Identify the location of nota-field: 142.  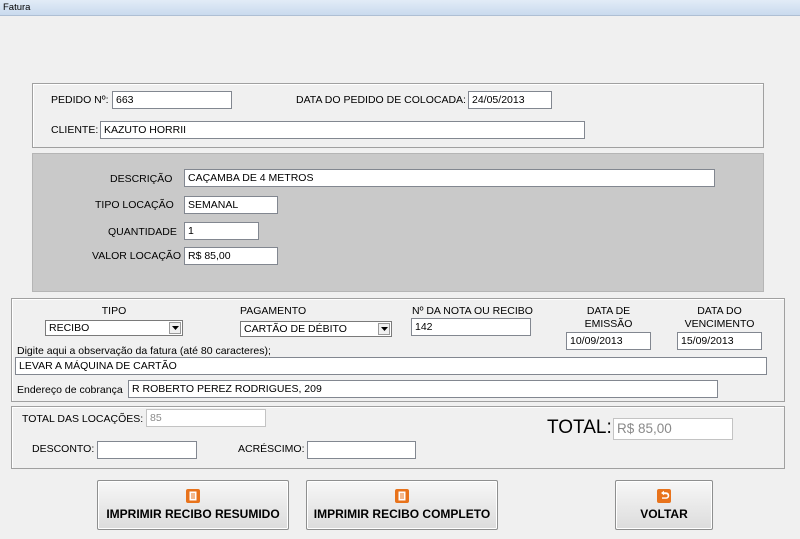
(471, 327).